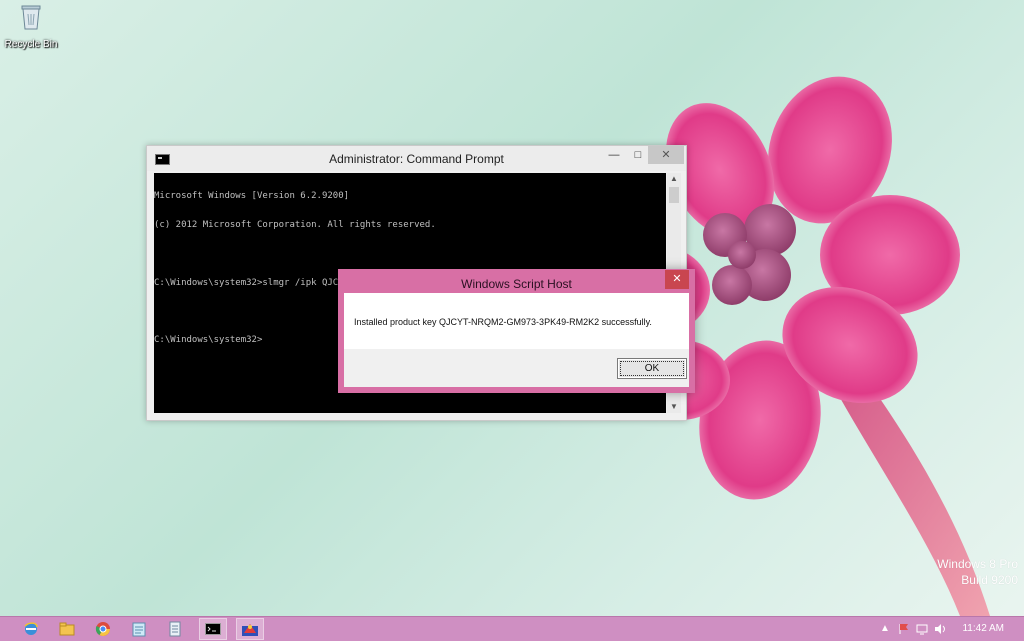  What do you see at coordinates (885, 628) in the screenshot?
I see `tray-show-hidden-icon: ▲` at bounding box center [885, 628].